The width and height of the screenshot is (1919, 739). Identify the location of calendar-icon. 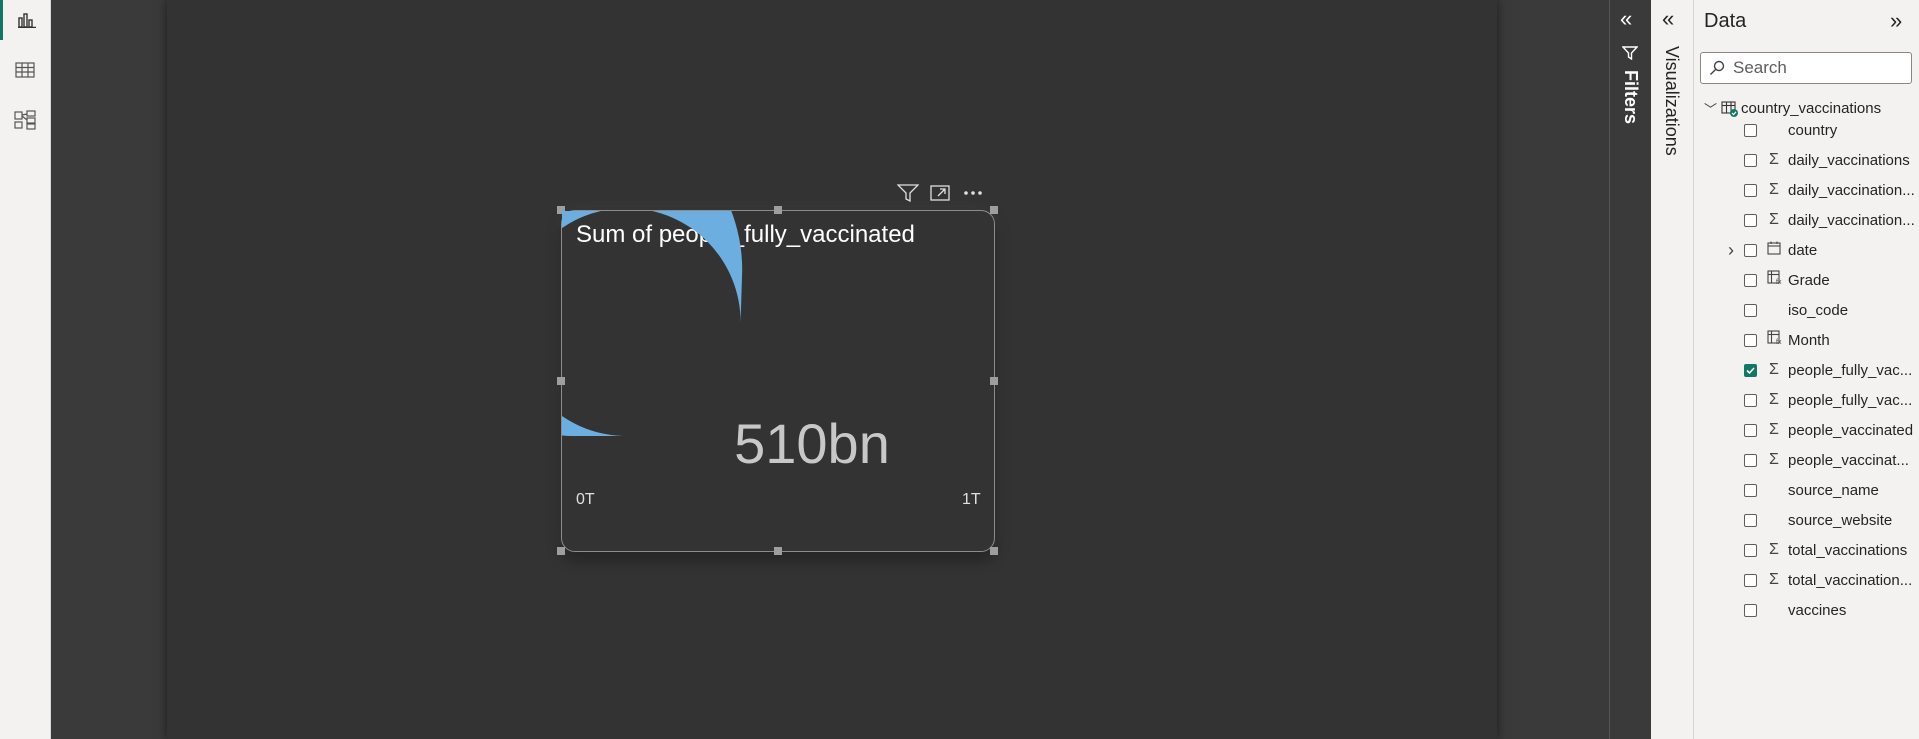
(1774, 250).